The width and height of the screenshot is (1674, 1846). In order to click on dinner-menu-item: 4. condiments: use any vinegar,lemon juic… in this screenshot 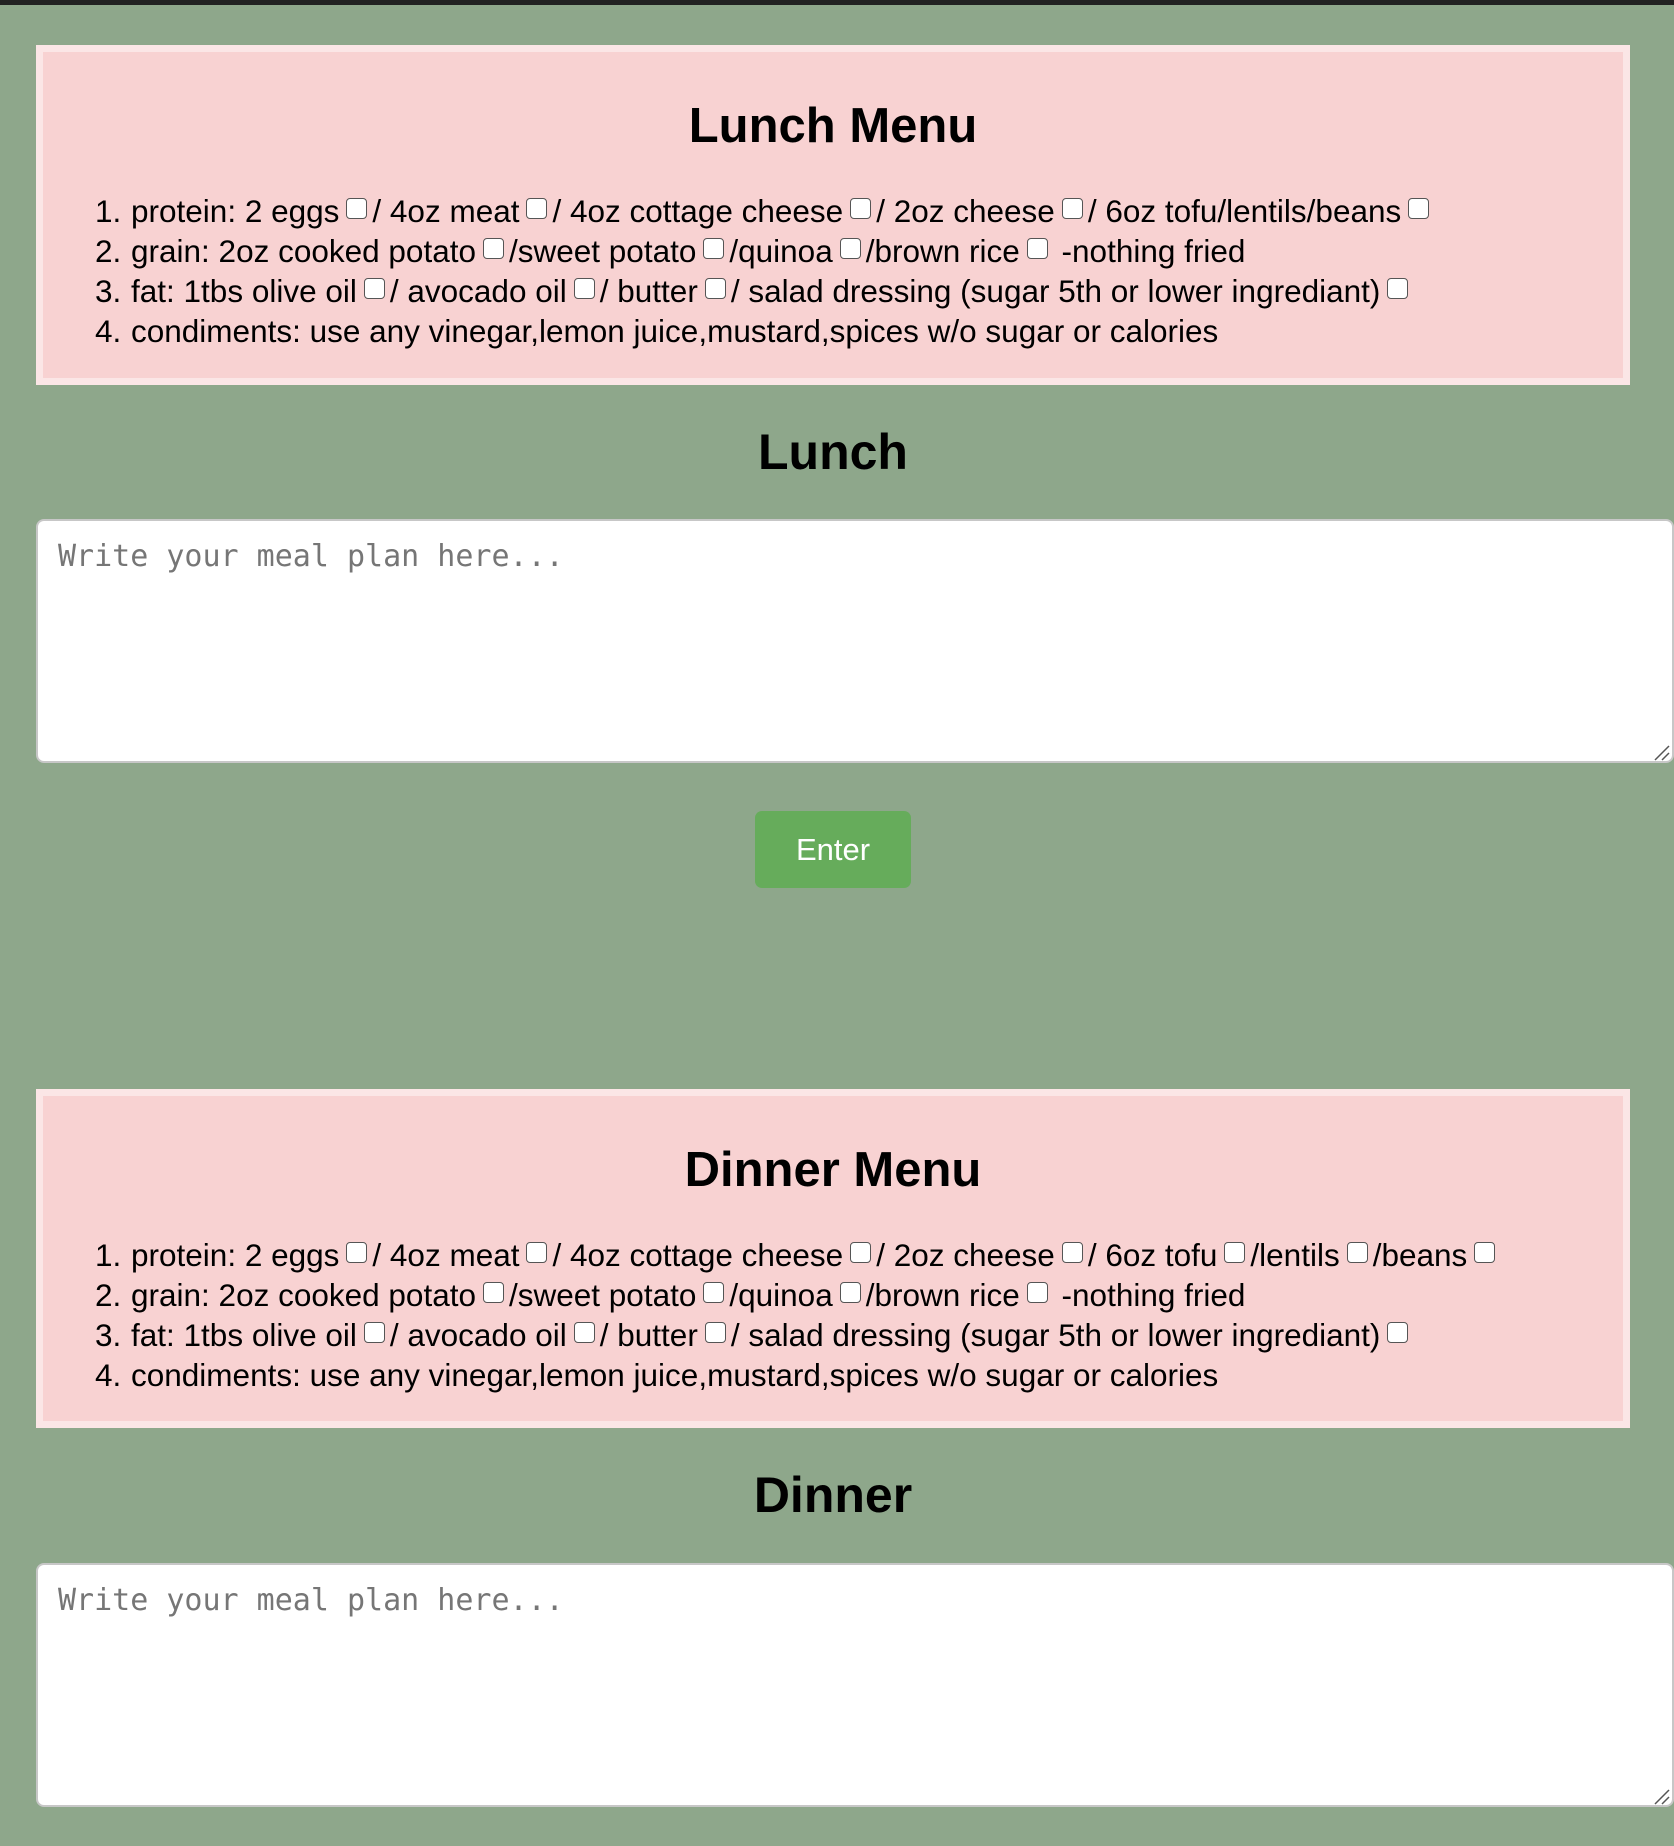, I will do `click(797, 1375)`.